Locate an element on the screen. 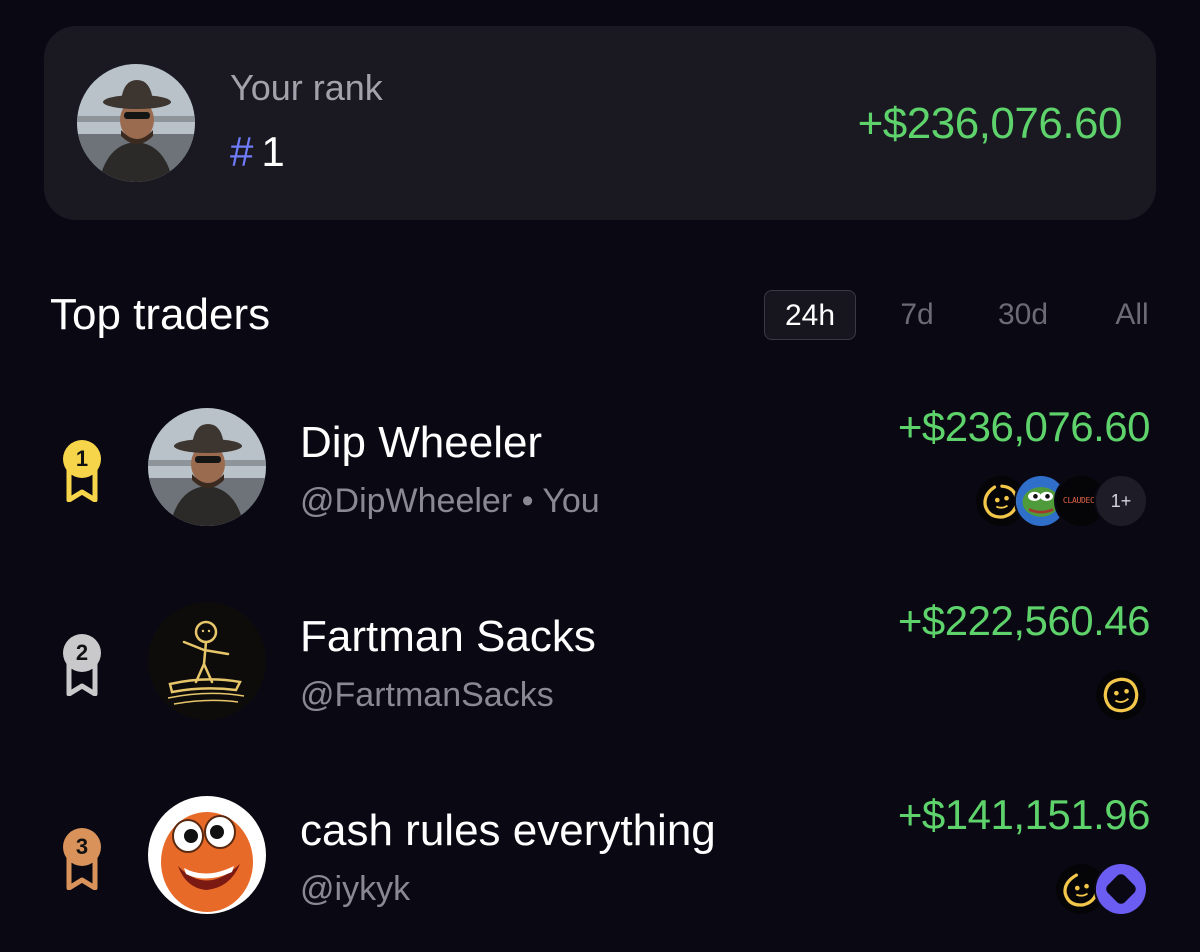 This screenshot has width=1200, height=952. purple-square-token-icon is located at coordinates (1121, 889).